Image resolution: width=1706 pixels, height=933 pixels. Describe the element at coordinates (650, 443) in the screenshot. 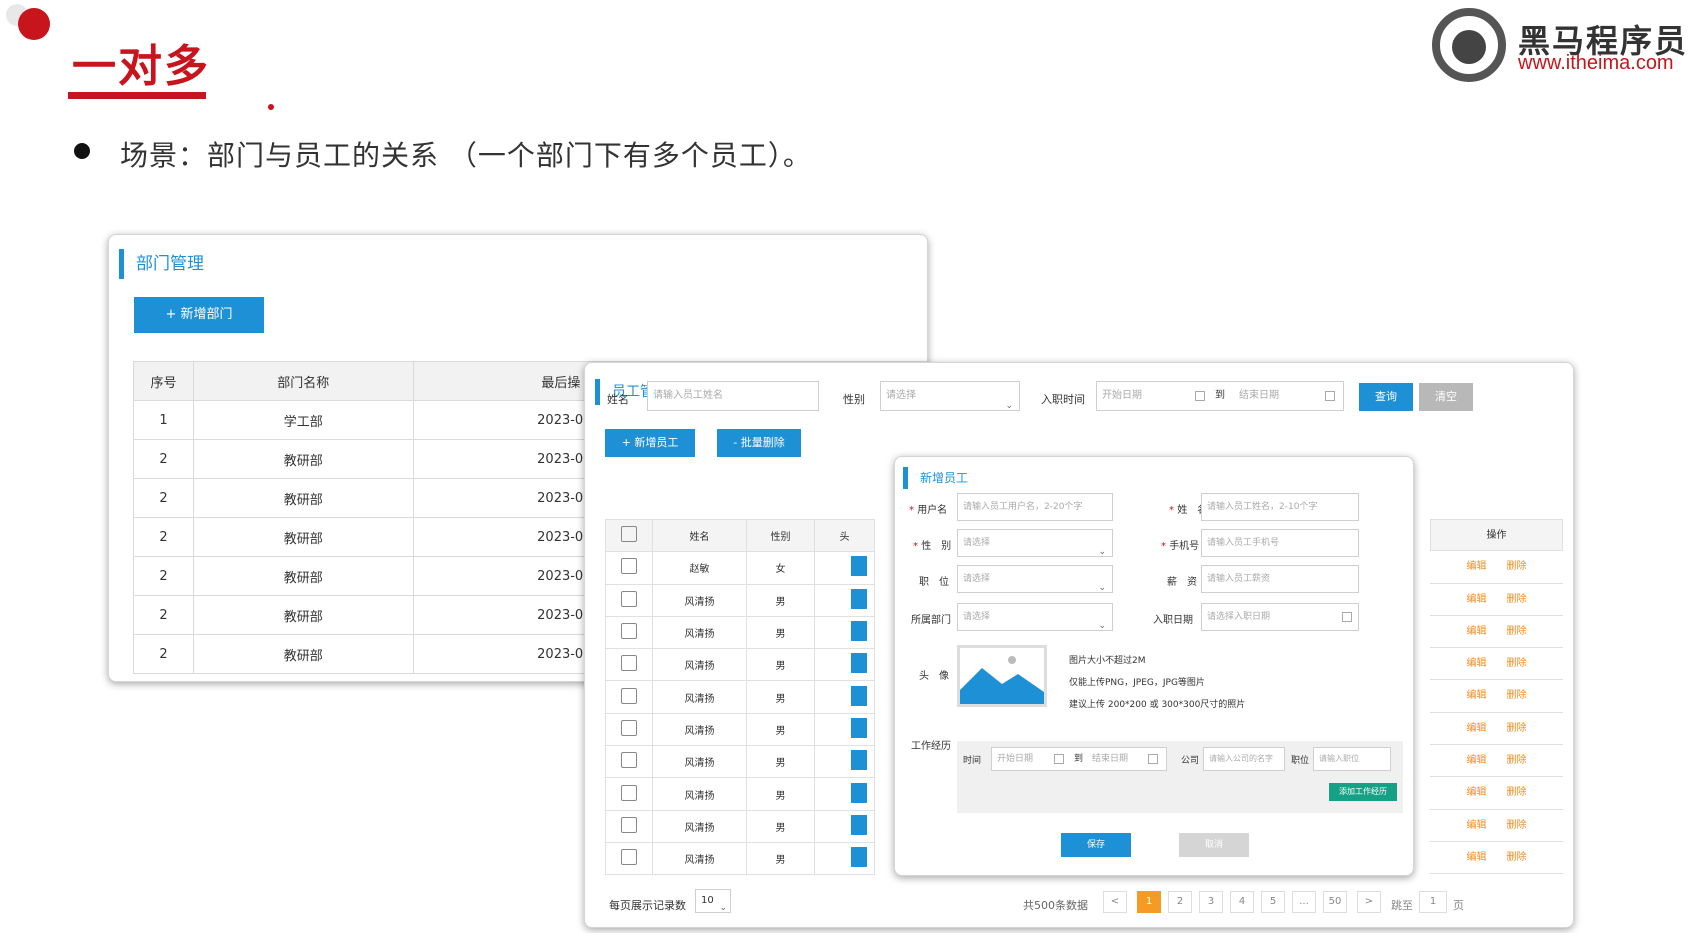

I see `add-emp-button: + 新增员工` at that location.